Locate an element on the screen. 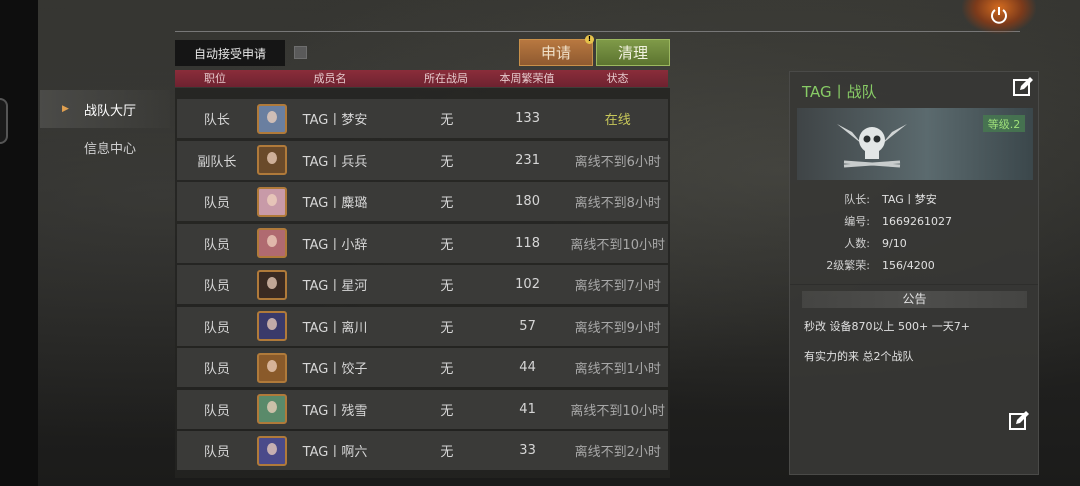 The height and width of the screenshot is (486, 1080). member-prosperity: 102 is located at coordinates (527, 284).